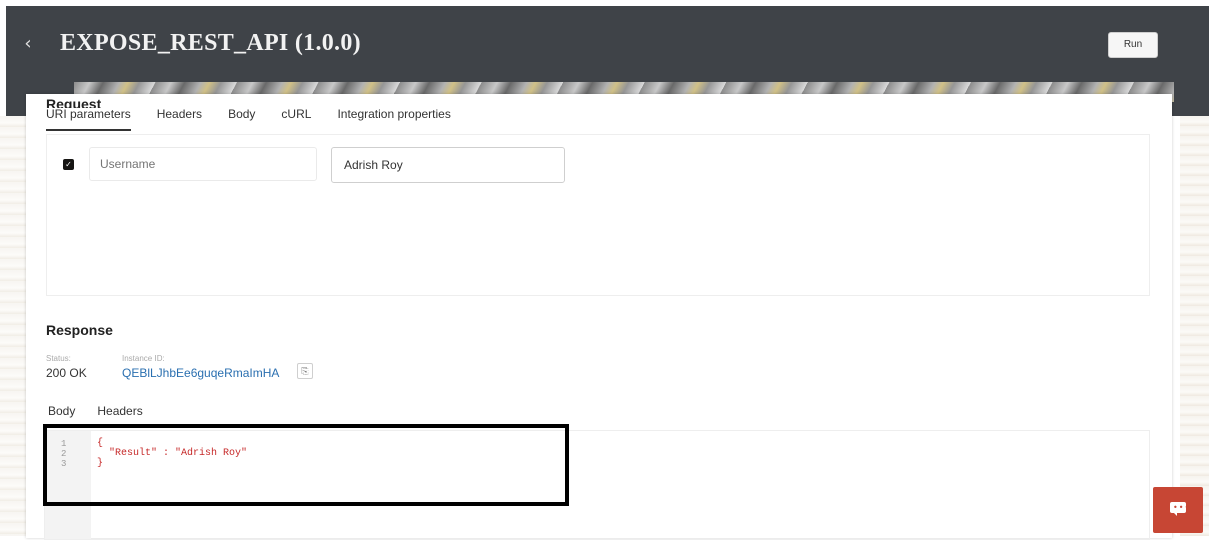 This screenshot has height=540, width=1209. Describe the element at coordinates (28, 44) in the screenshot. I see `chevron-left-icon: ‹` at that location.